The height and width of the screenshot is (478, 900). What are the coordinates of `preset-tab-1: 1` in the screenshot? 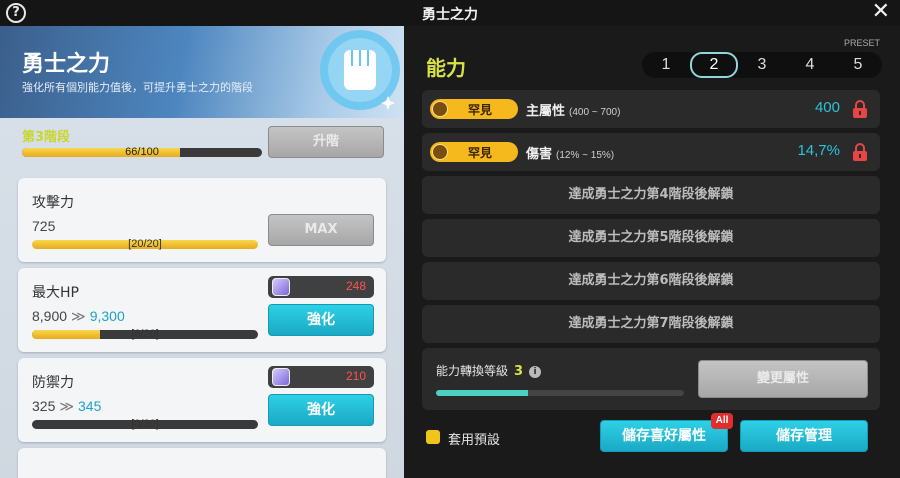 It's located at (666, 65).